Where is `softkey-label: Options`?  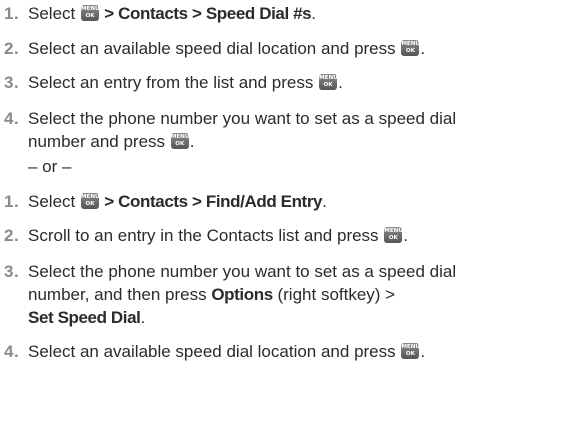
softkey-label: Options is located at coordinates (242, 294).